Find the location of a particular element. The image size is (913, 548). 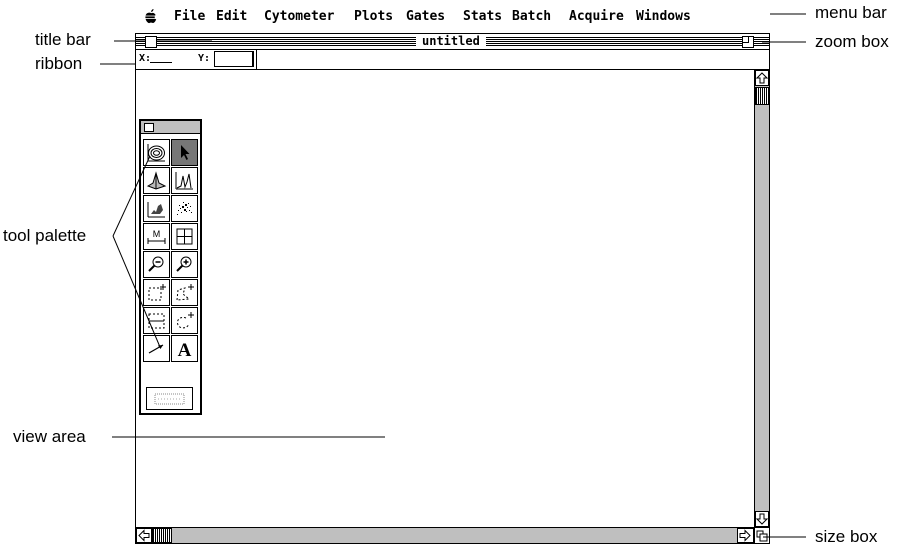

contour-plot-tool is located at coordinates (156, 152).